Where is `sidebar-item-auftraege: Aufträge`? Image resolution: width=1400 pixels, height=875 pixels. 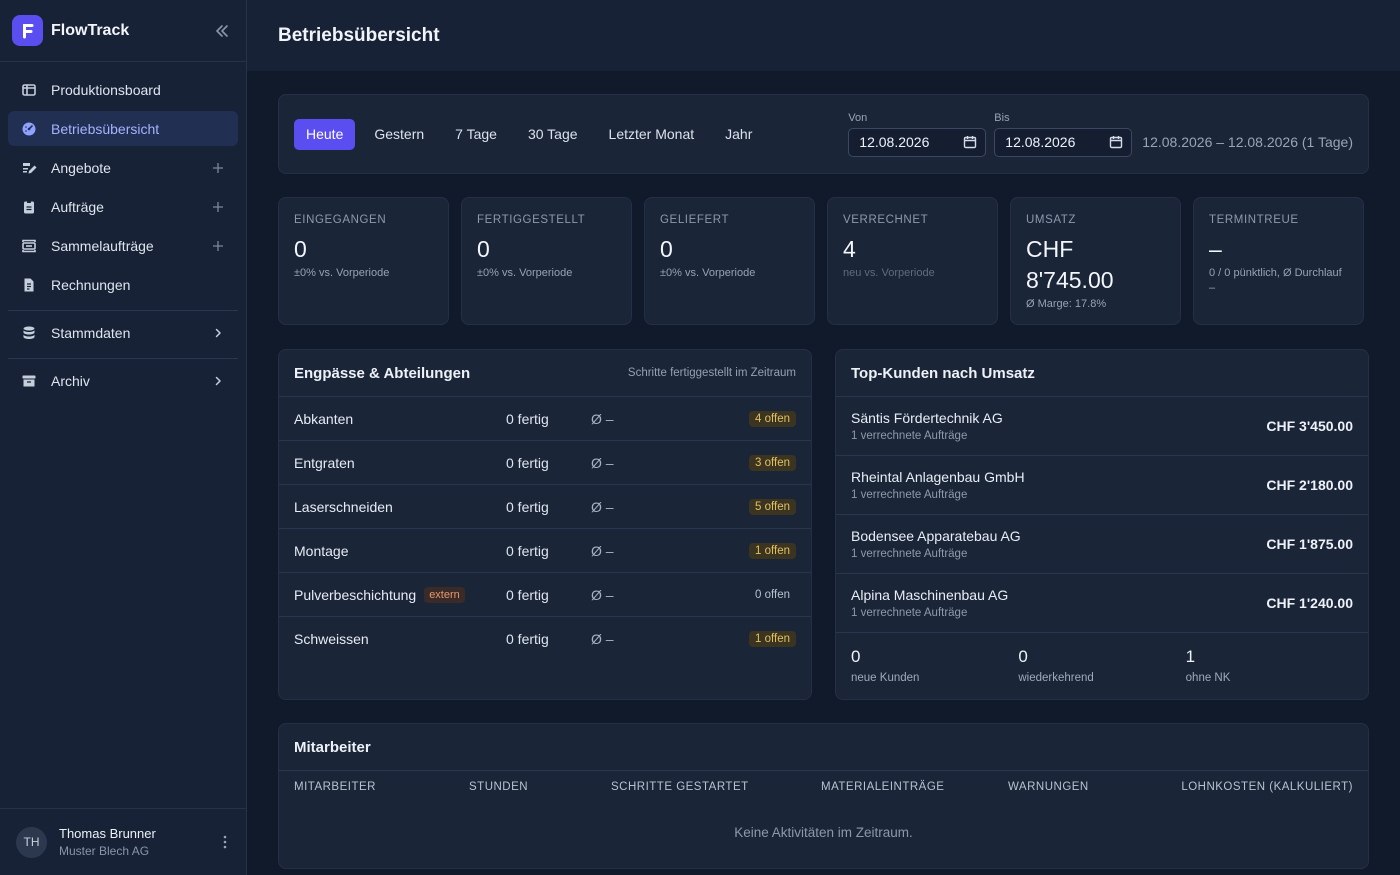 sidebar-item-auftraege: Aufträge is located at coordinates (123, 206).